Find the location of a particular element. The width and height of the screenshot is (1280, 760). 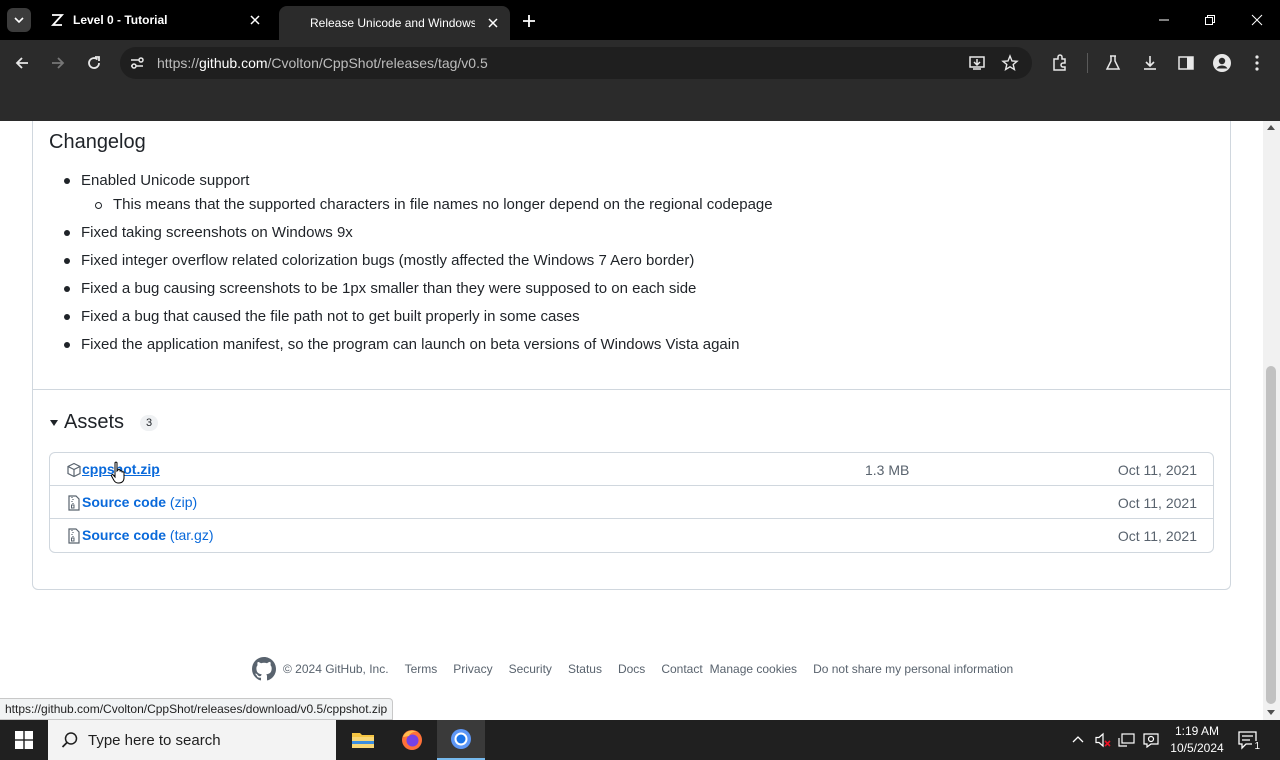

footer-link-docs: Docs is located at coordinates (631, 669).